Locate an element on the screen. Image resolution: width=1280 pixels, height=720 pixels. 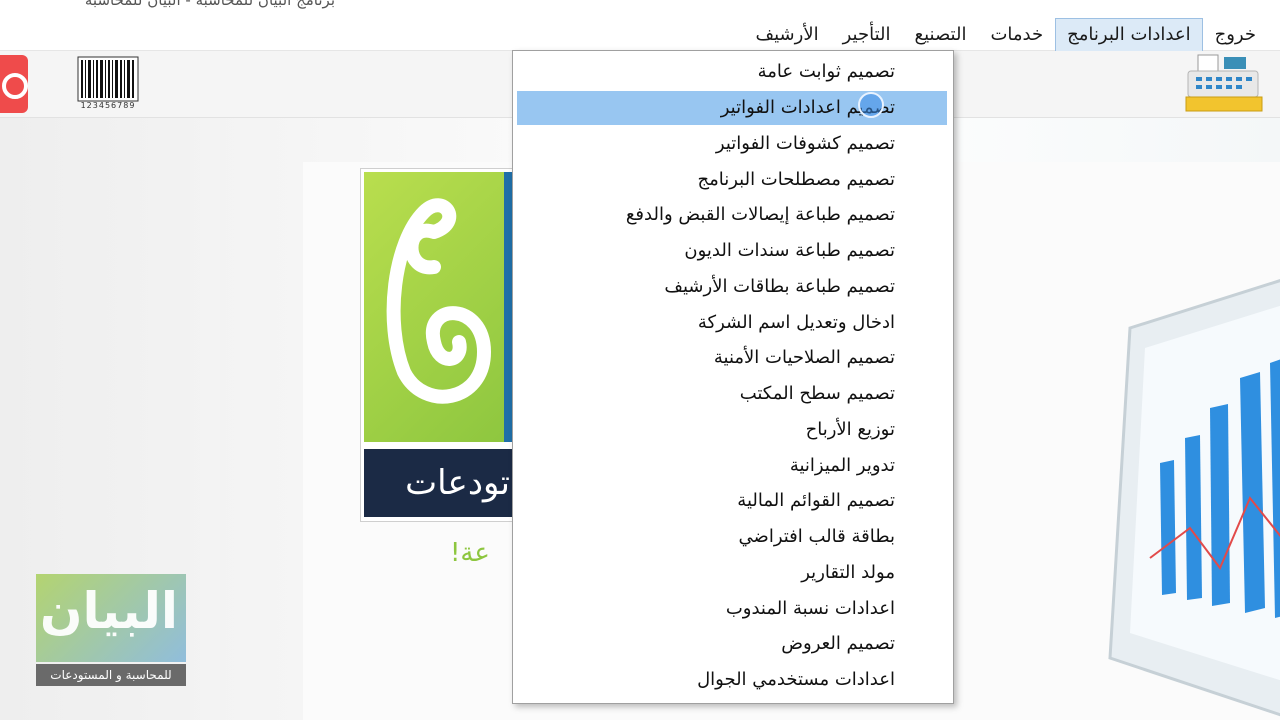
menu-item-label: تصميم القوائم المالية is located at coordinates (816, 500).